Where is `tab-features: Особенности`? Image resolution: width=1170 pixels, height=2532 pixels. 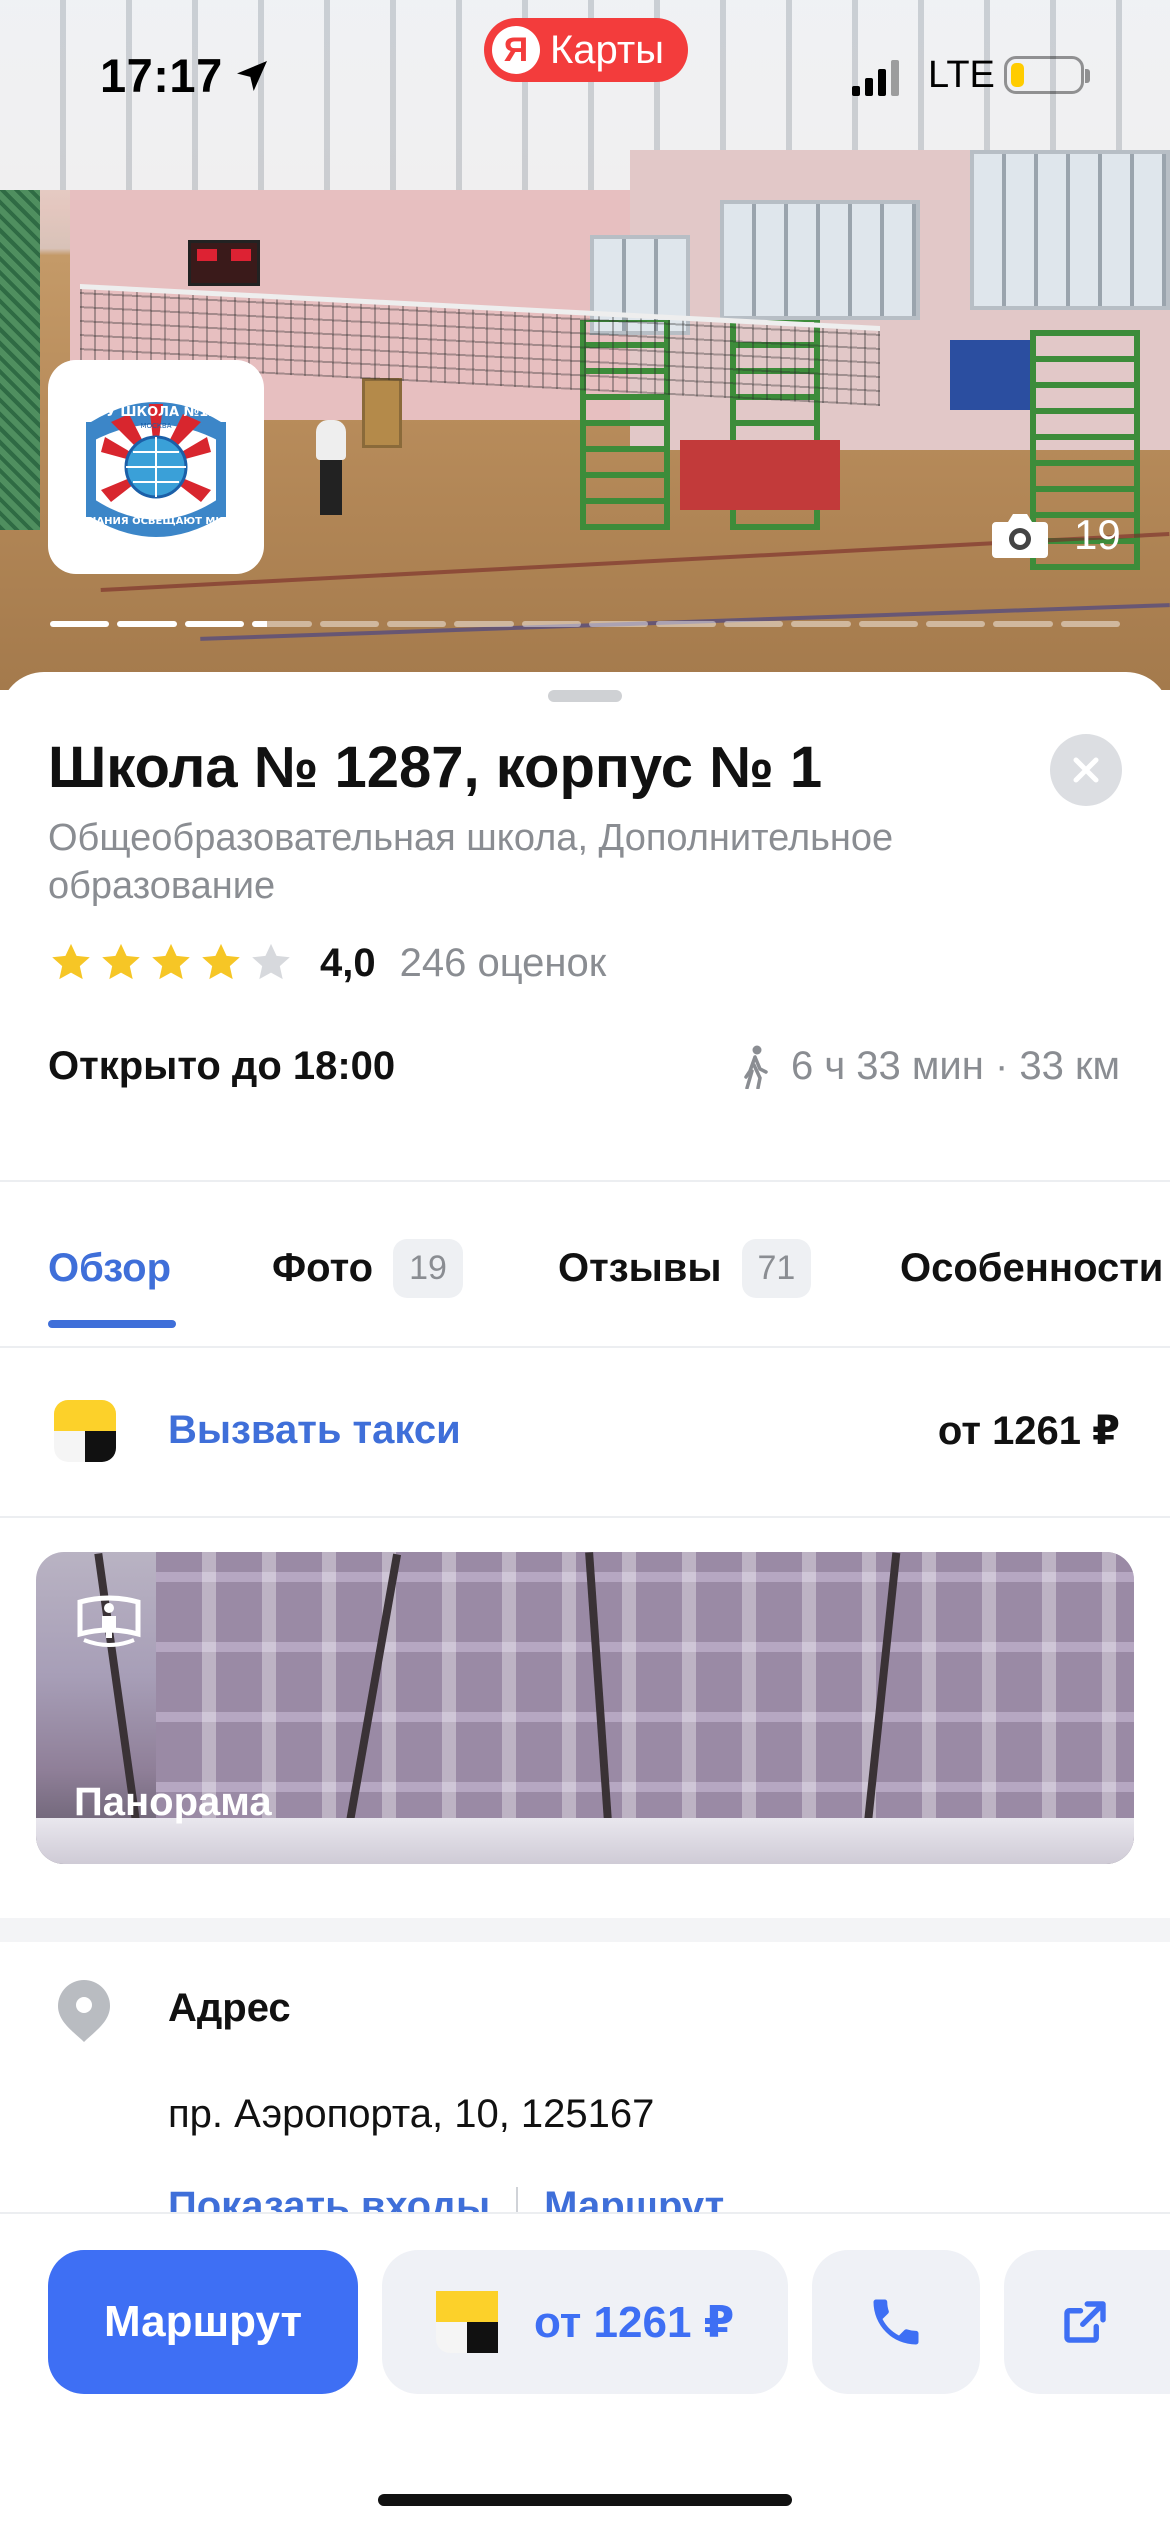
tab-features: Особенности is located at coordinates (1031, 1268).